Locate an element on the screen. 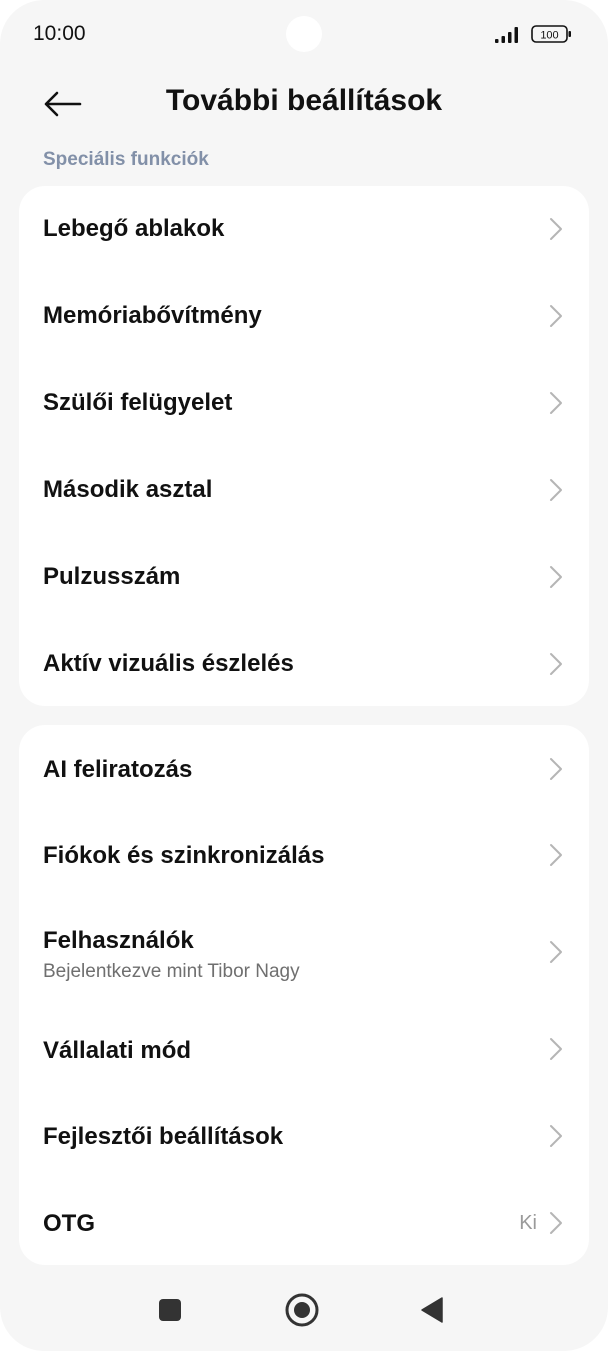 The image size is (608, 1351). settings-item-label: Pulzusszám is located at coordinates (112, 576).